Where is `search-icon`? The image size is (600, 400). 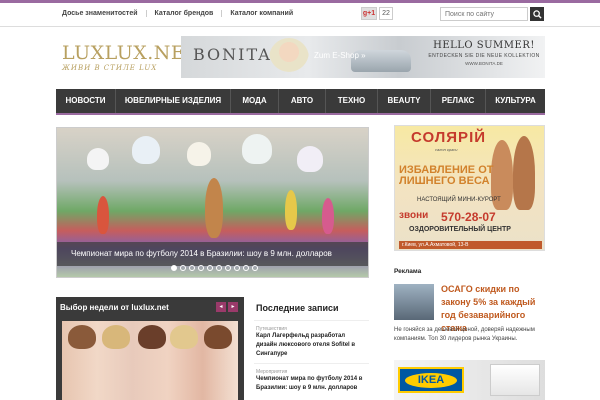 search-icon is located at coordinates (537, 14).